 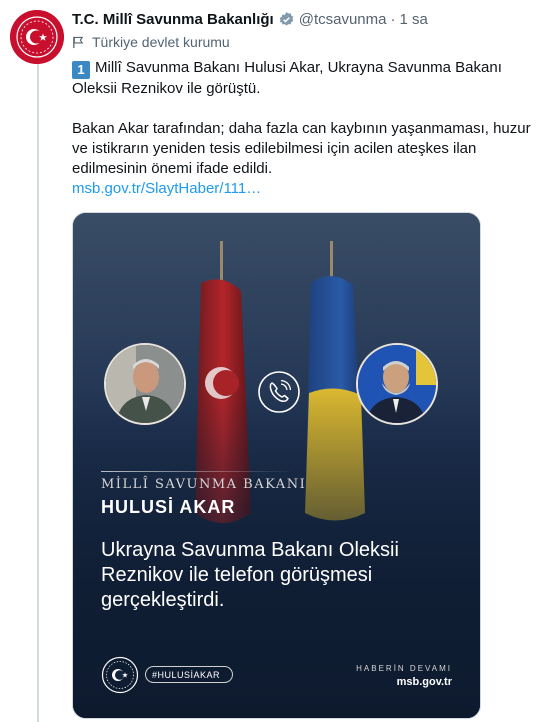 What do you see at coordinates (237, 575) in the screenshot?
I see `card-headline-line: Reznikov ile telefon görüşmesi` at bounding box center [237, 575].